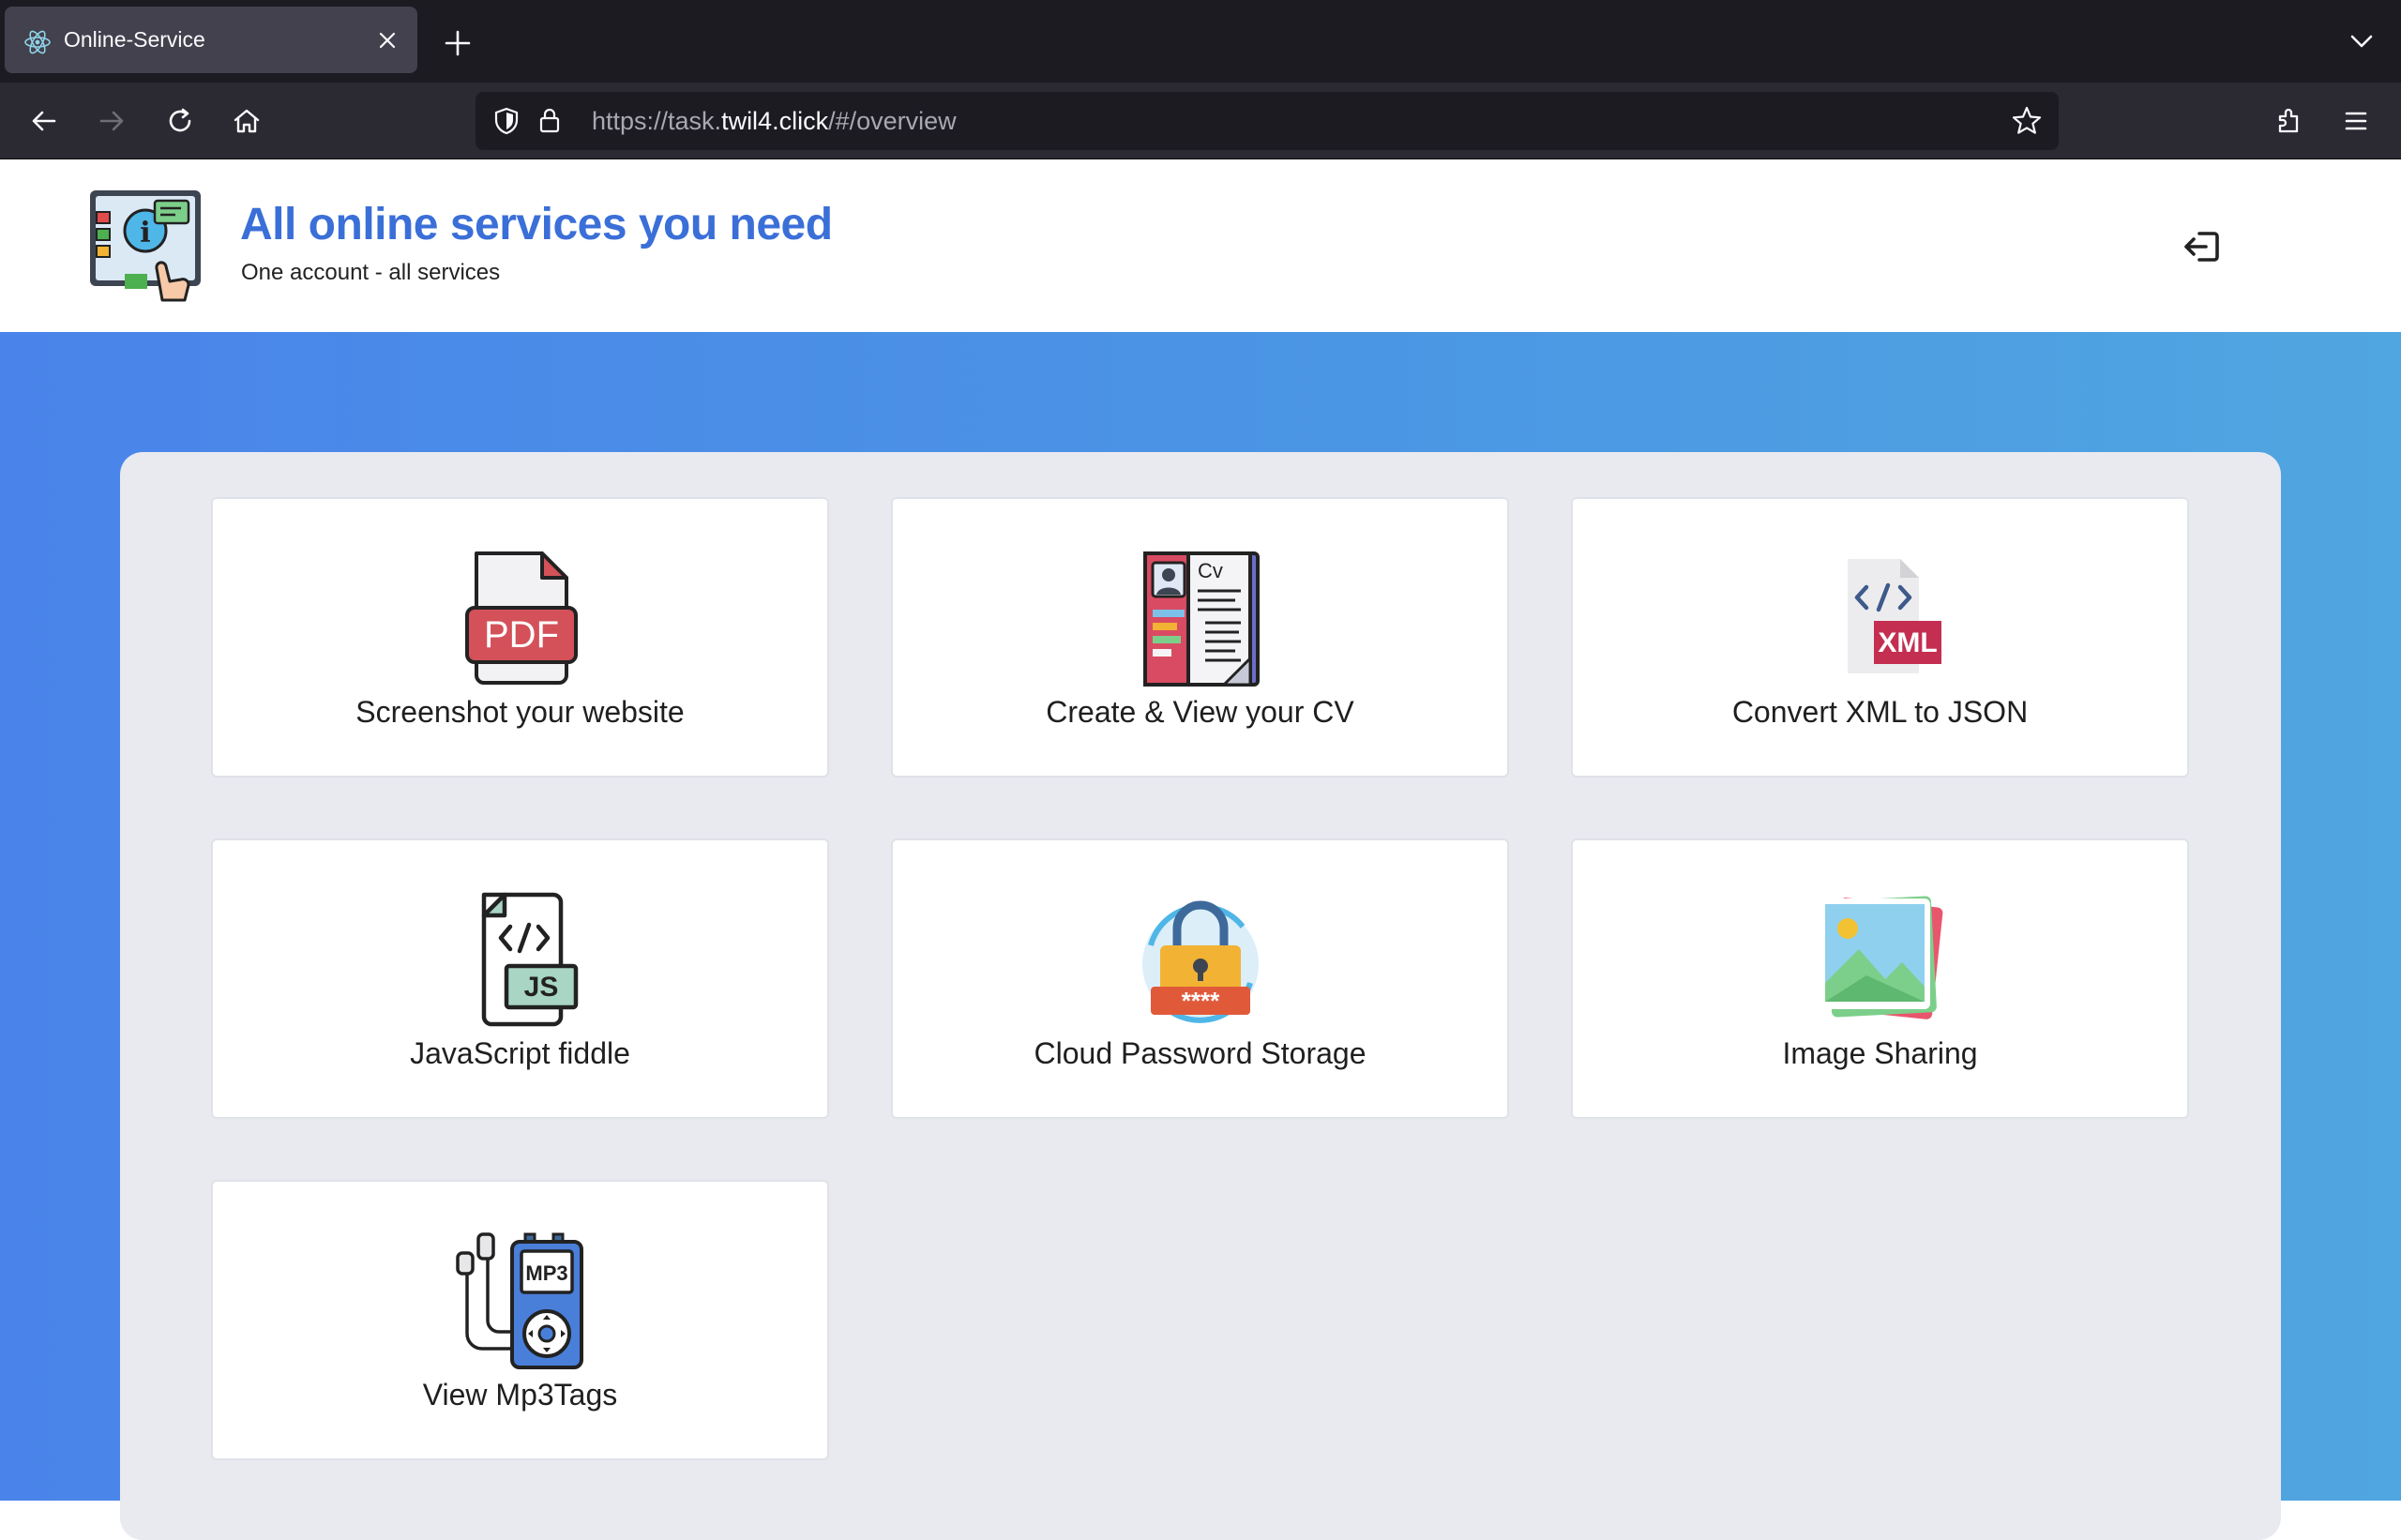 The width and height of the screenshot is (2401, 1540). I want to click on extensions-icon, so click(2289, 121).